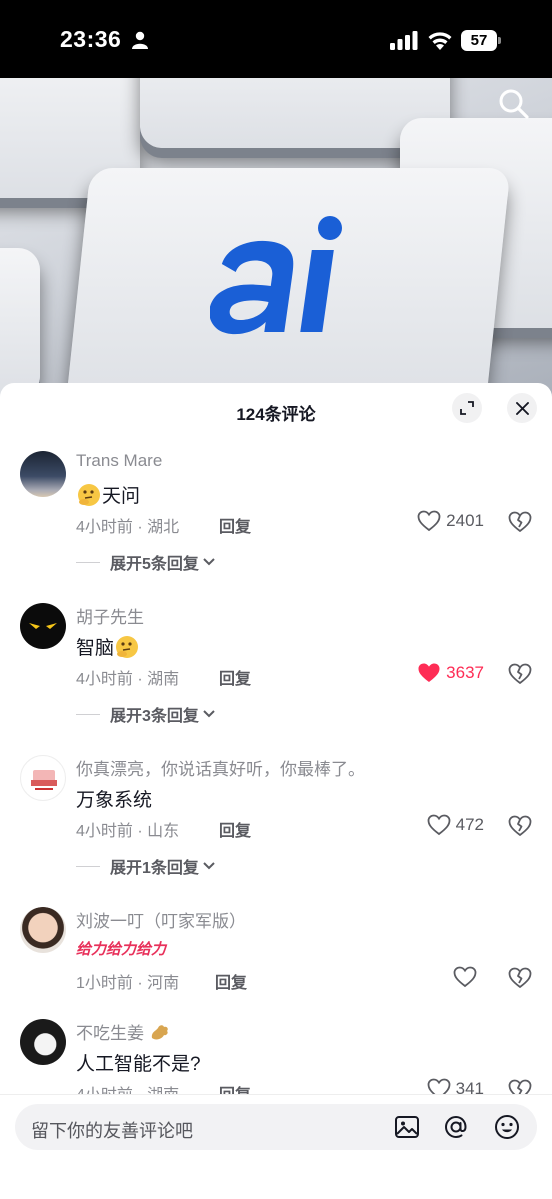  I want to click on expand-replies-label: 展开1条回复, so click(154, 868).